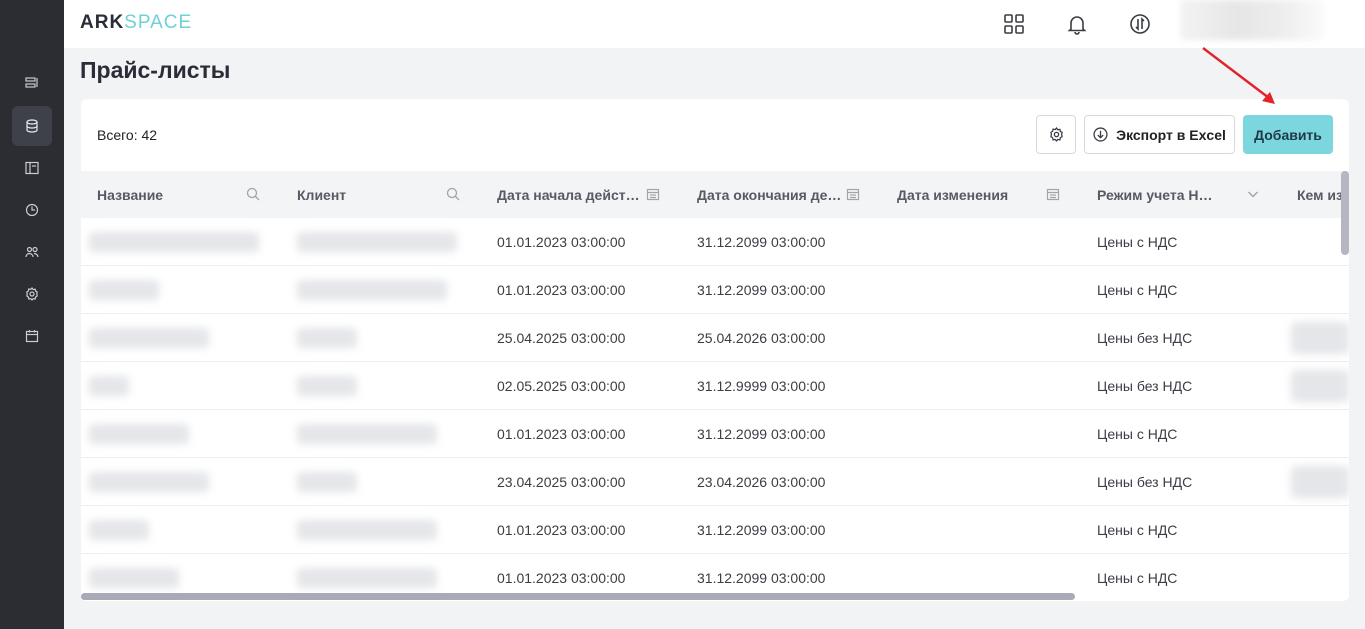 This screenshot has height=629, width=1365. I want to click on bell-icon, so click(1077, 25).